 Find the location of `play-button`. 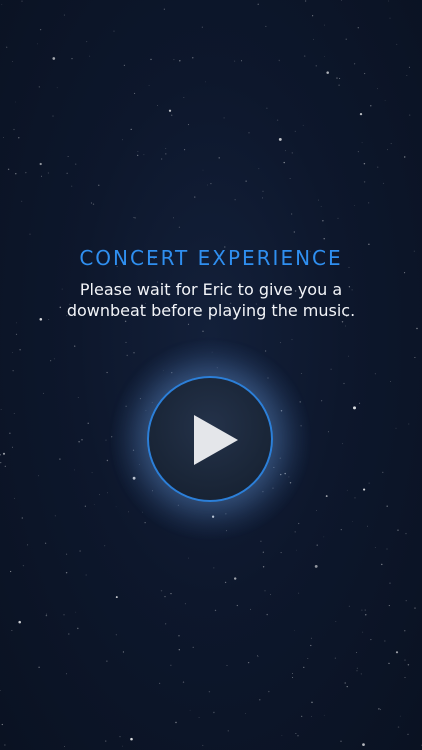

play-button is located at coordinates (210, 439).